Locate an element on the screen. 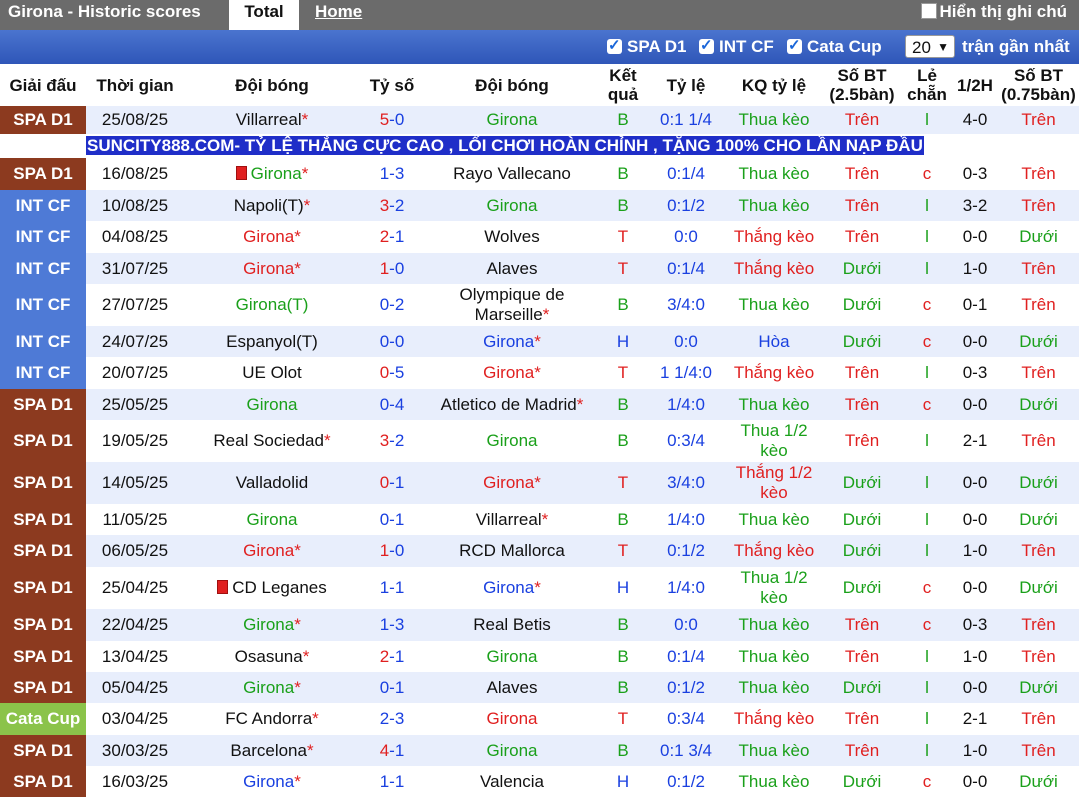 This screenshot has height=800, width=1079. show-notes-toggle: Hiển thị ghi chú is located at coordinates (993, 12).